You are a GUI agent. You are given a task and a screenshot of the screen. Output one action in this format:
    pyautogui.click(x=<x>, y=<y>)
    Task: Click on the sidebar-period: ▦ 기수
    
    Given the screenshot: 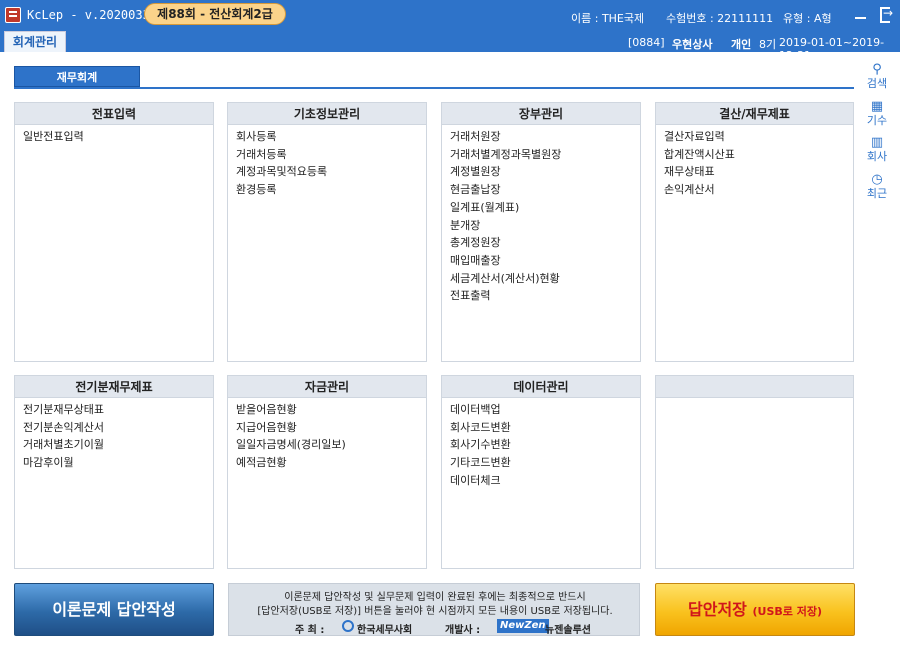 What is the action you would take?
    pyautogui.click(x=877, y=113)
    